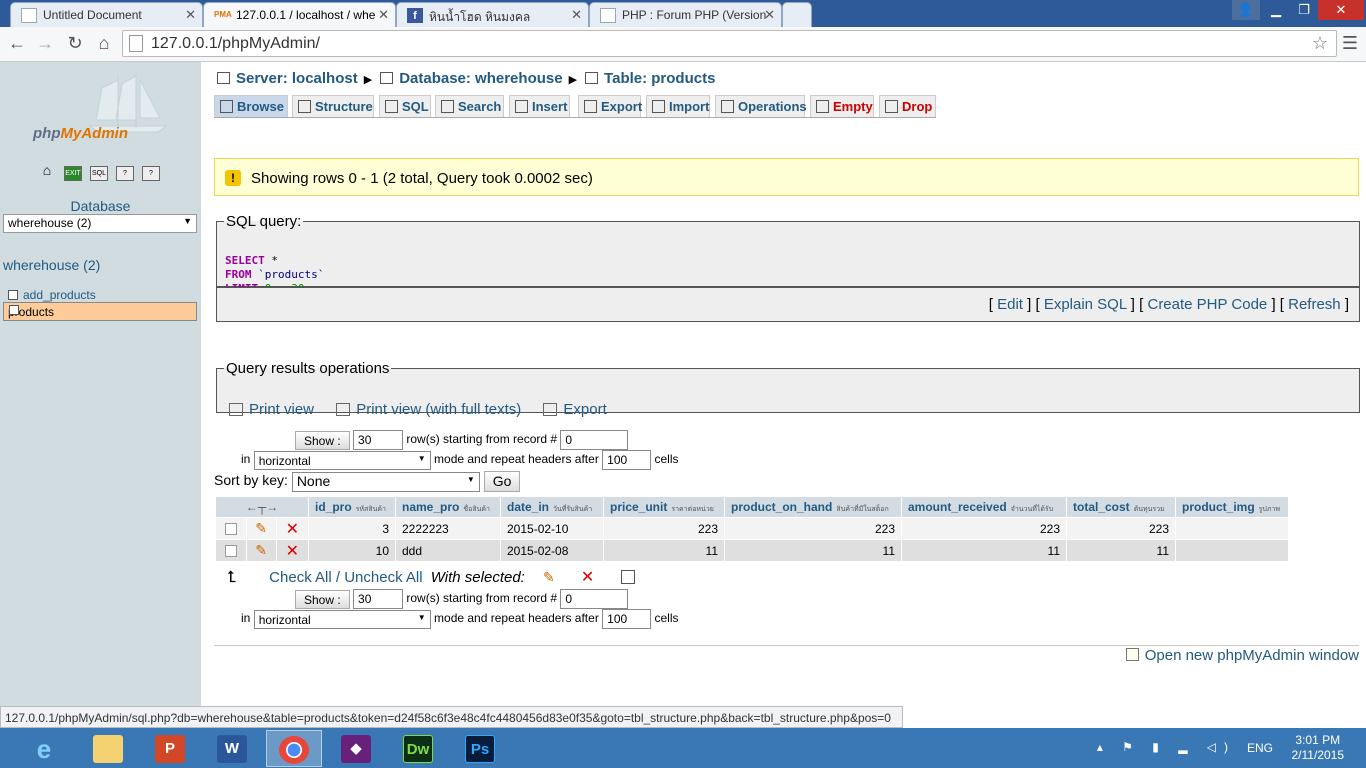  Describe the element at coordinates (502, 481) in the screenshot. I see `go-button: Go` at that location.